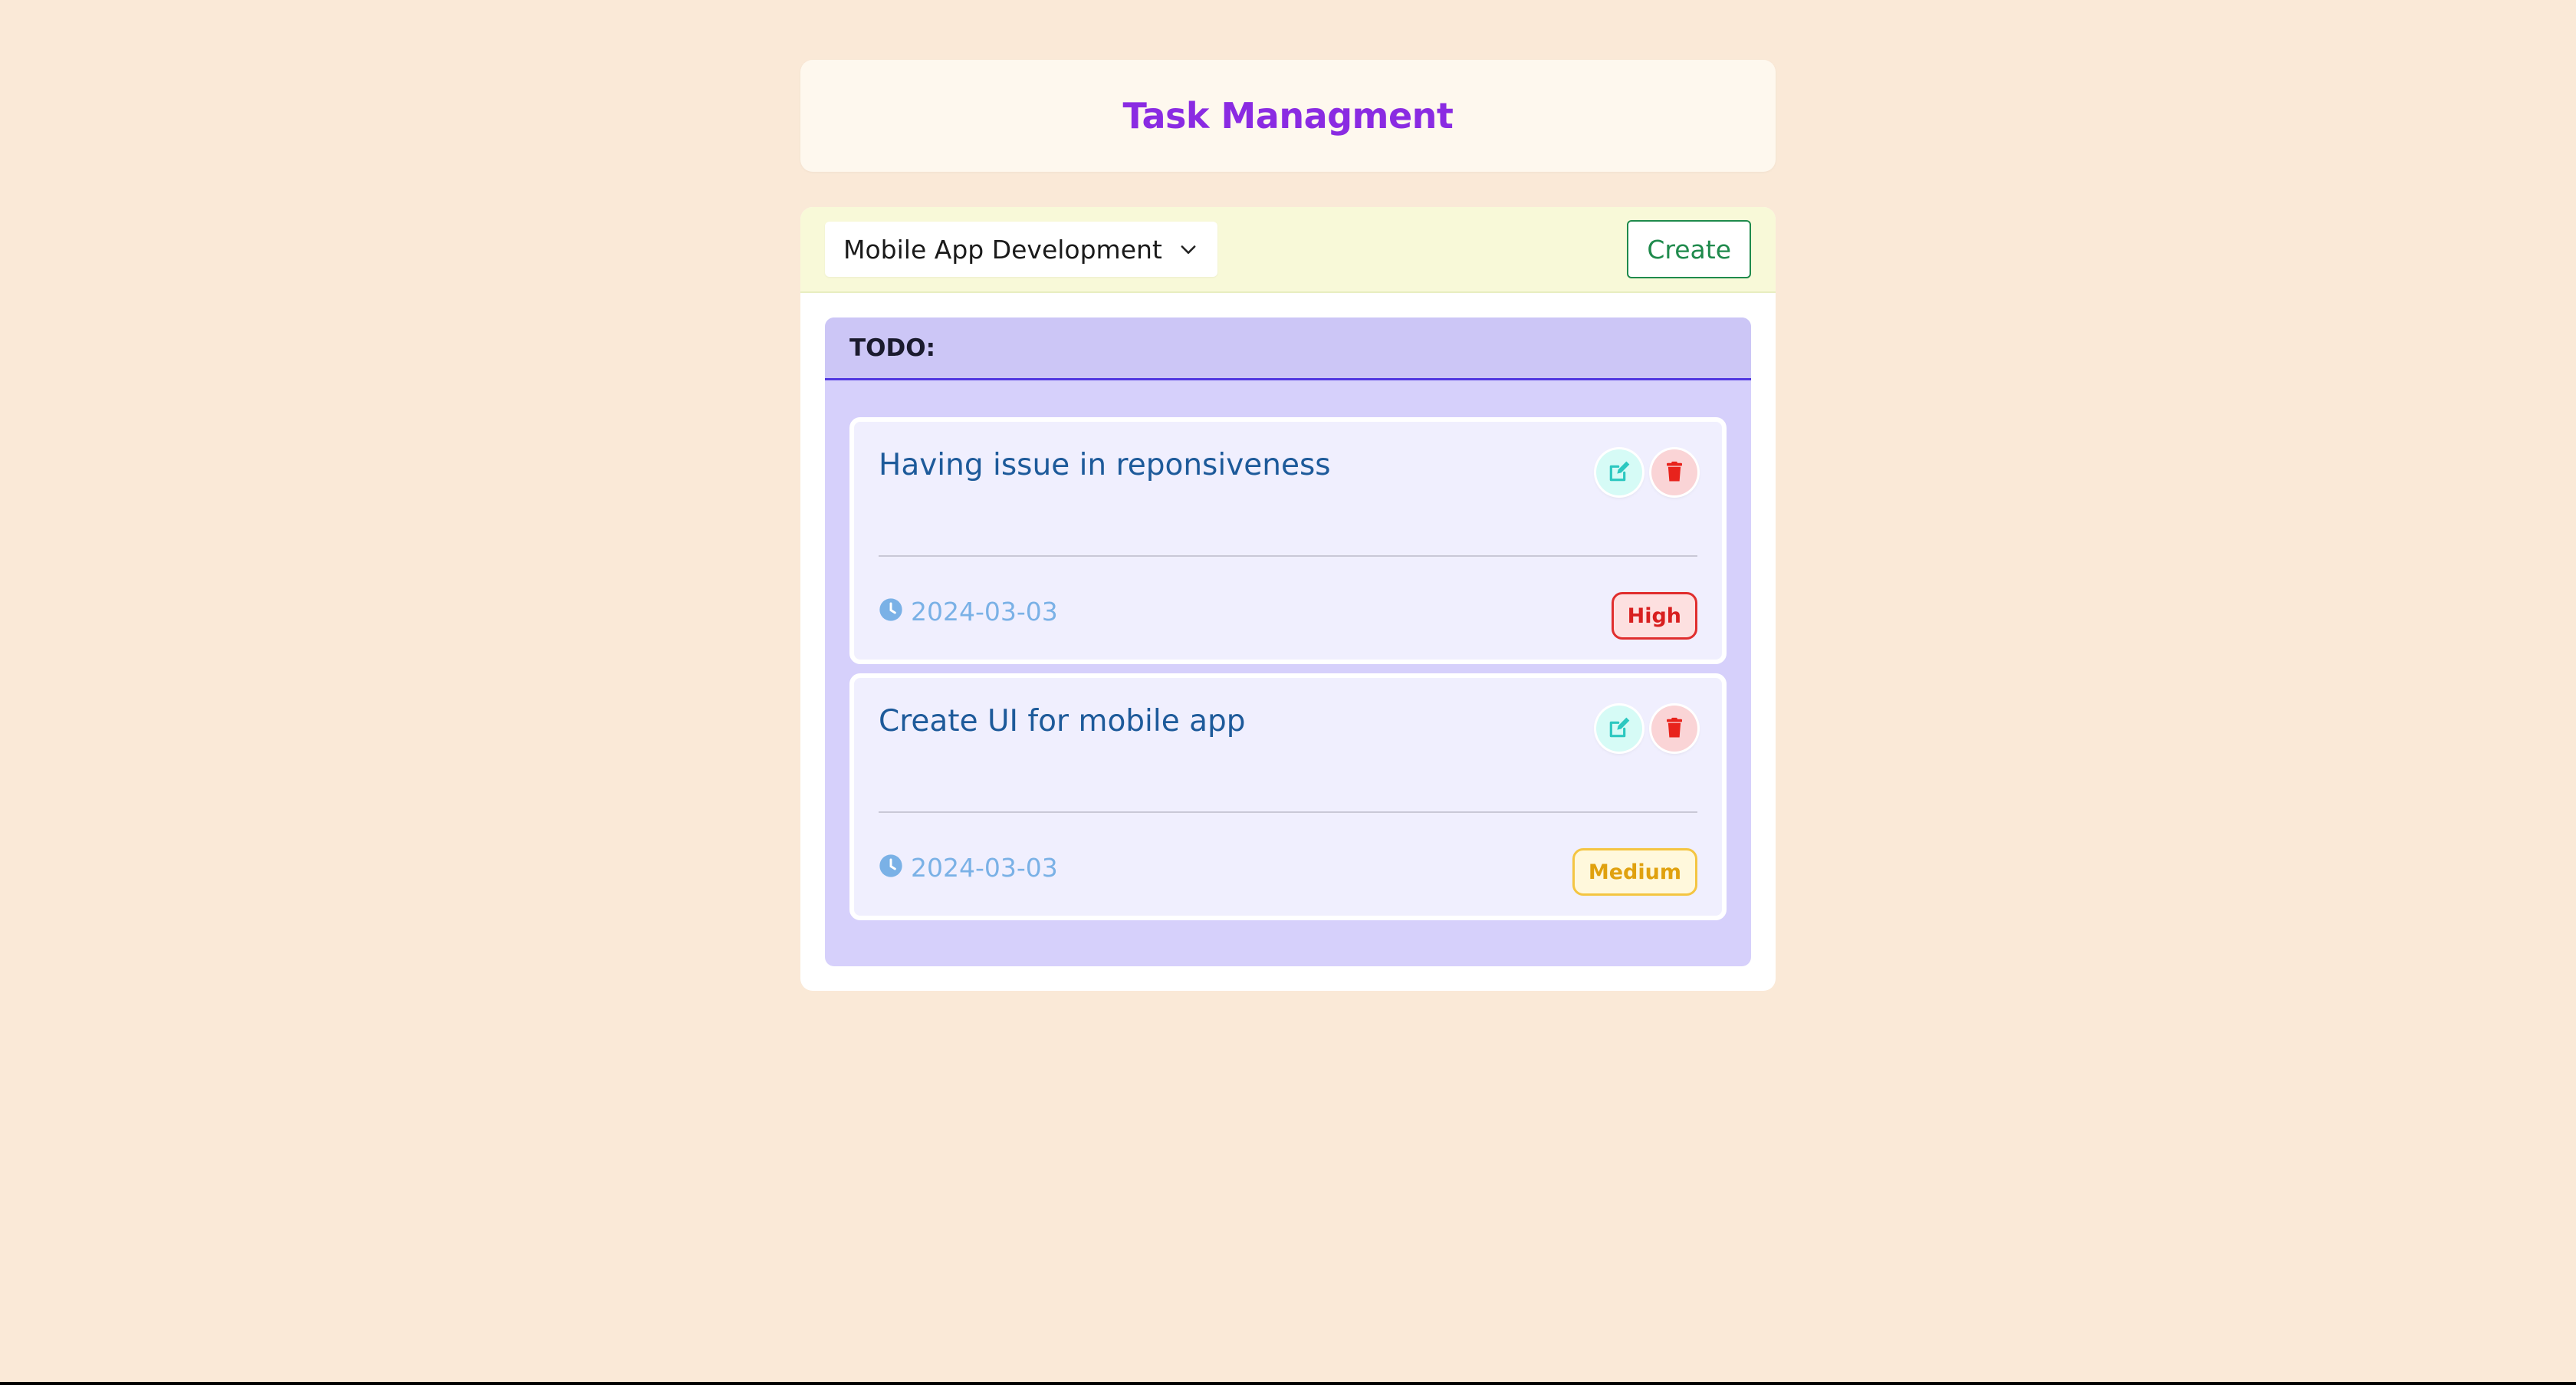 The width and height of the screenshot is (2576, 1385). What do you see at coordinates (1288, 1384) in the screenshot?
I see `window-bottom-edge` at bounding box center [1288, 1384].